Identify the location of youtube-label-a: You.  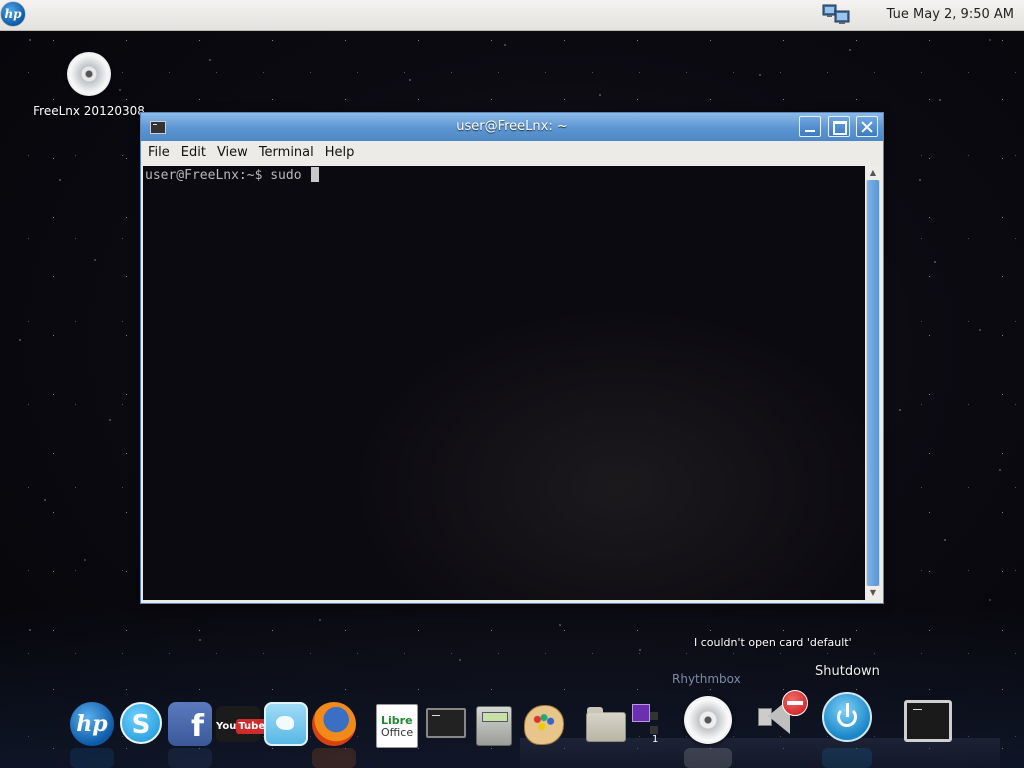
(226, 726).